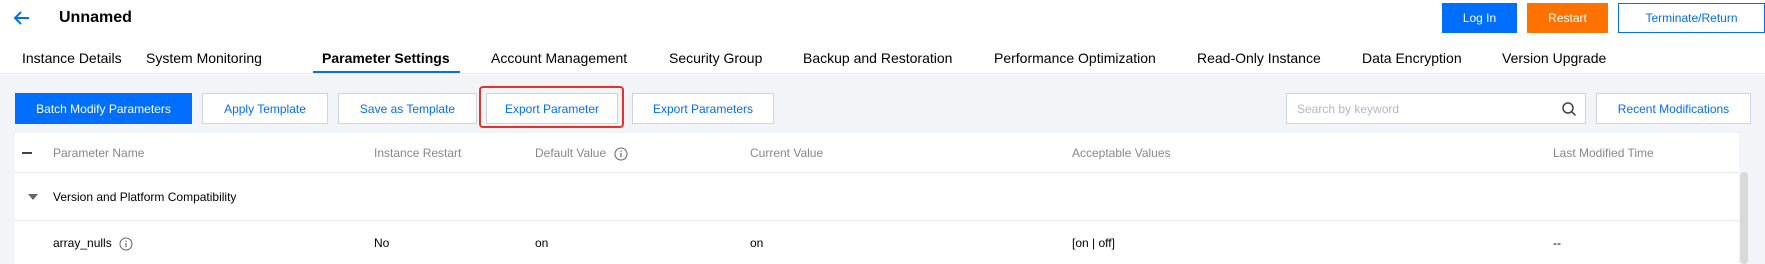 The image size is (1765, 264). I want to click on export-parameter-button: Export Parameter, so click(552, 108).